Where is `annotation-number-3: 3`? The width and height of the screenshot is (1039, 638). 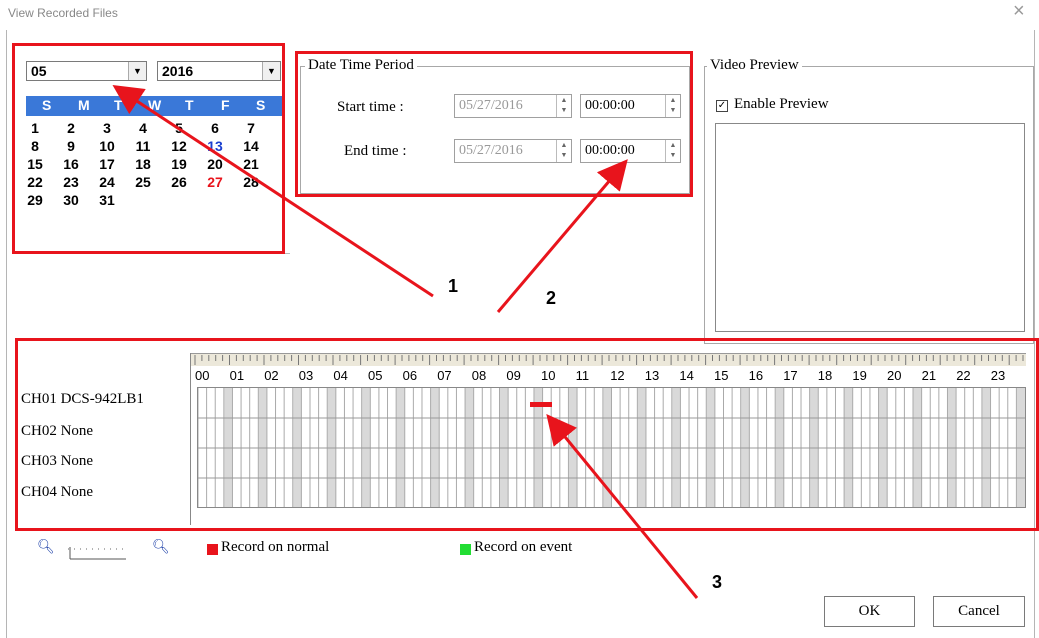 annotation-number-3: 3 is located at coordinates (726, 583).